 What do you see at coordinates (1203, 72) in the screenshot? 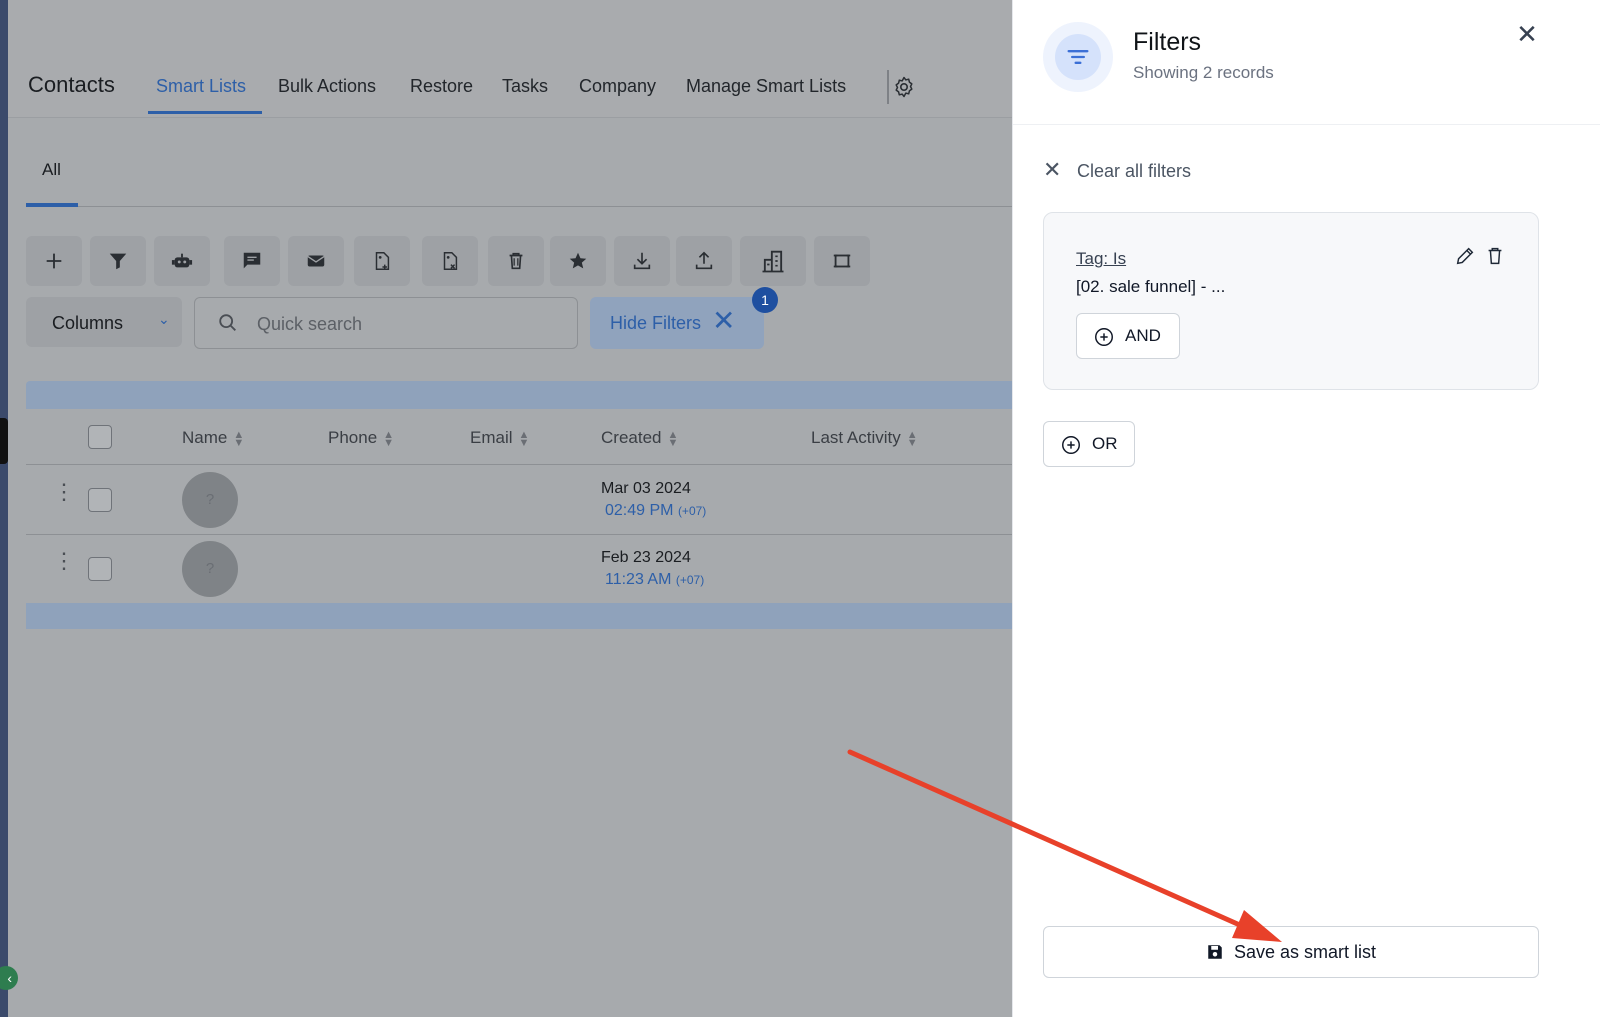
I see `records-count: Showing 2 records` at bounding box center [1203, 72].